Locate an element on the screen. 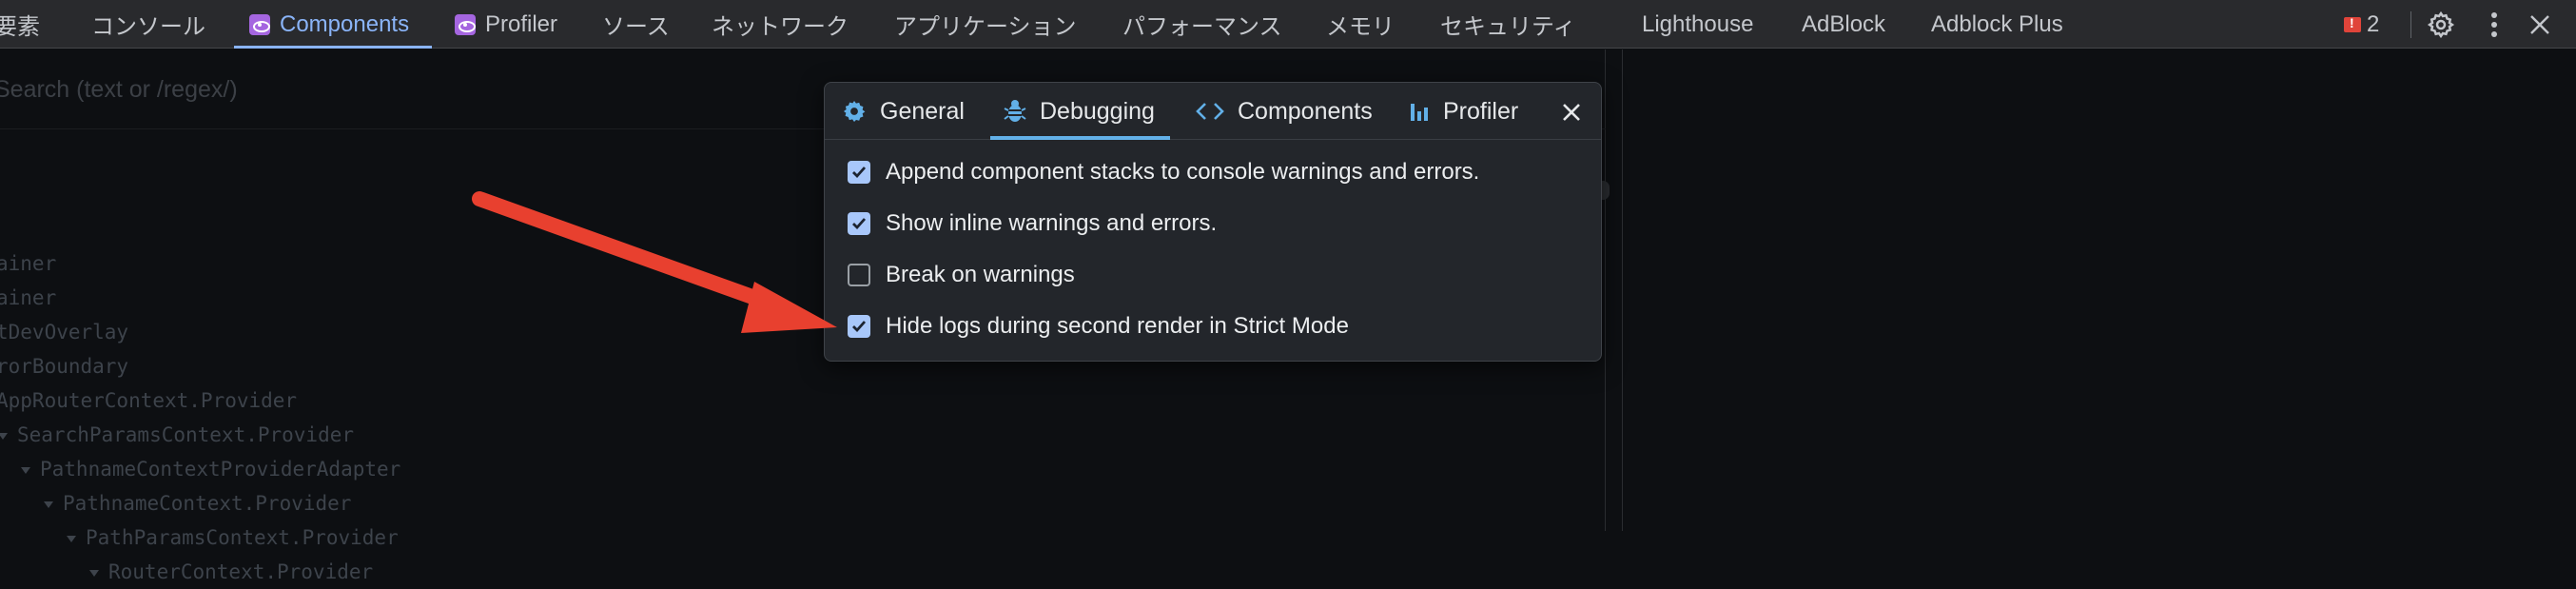  tab-label: 要素 is located at coordinates (20, 27).